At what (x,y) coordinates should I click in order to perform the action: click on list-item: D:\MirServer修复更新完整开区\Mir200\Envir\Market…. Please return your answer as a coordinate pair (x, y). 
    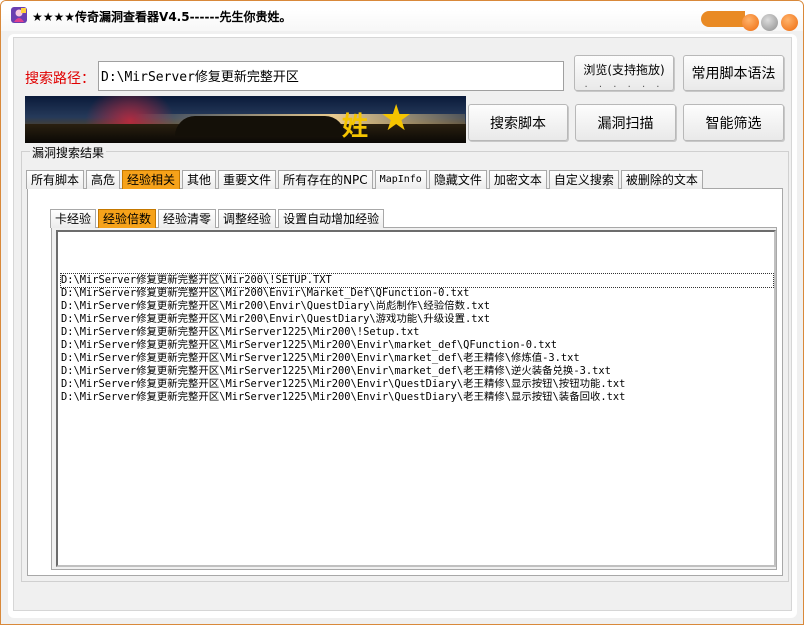
    Looking at the image, I should click on (417, 293).